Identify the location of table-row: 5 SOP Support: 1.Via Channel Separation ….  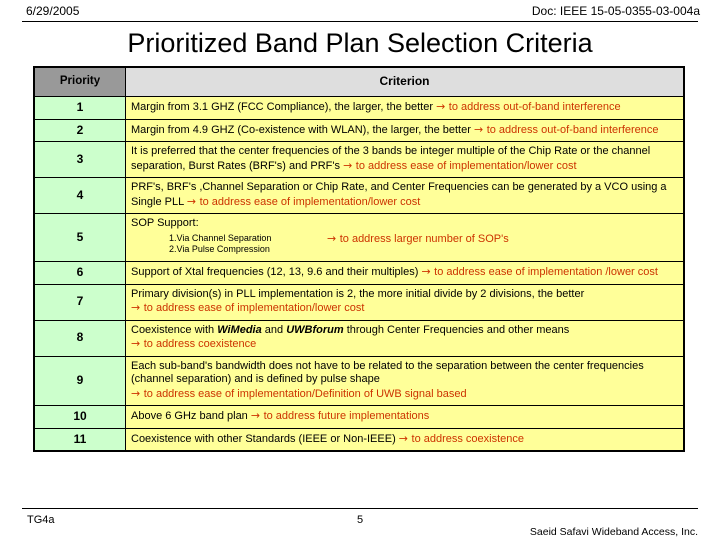
(359, 237).